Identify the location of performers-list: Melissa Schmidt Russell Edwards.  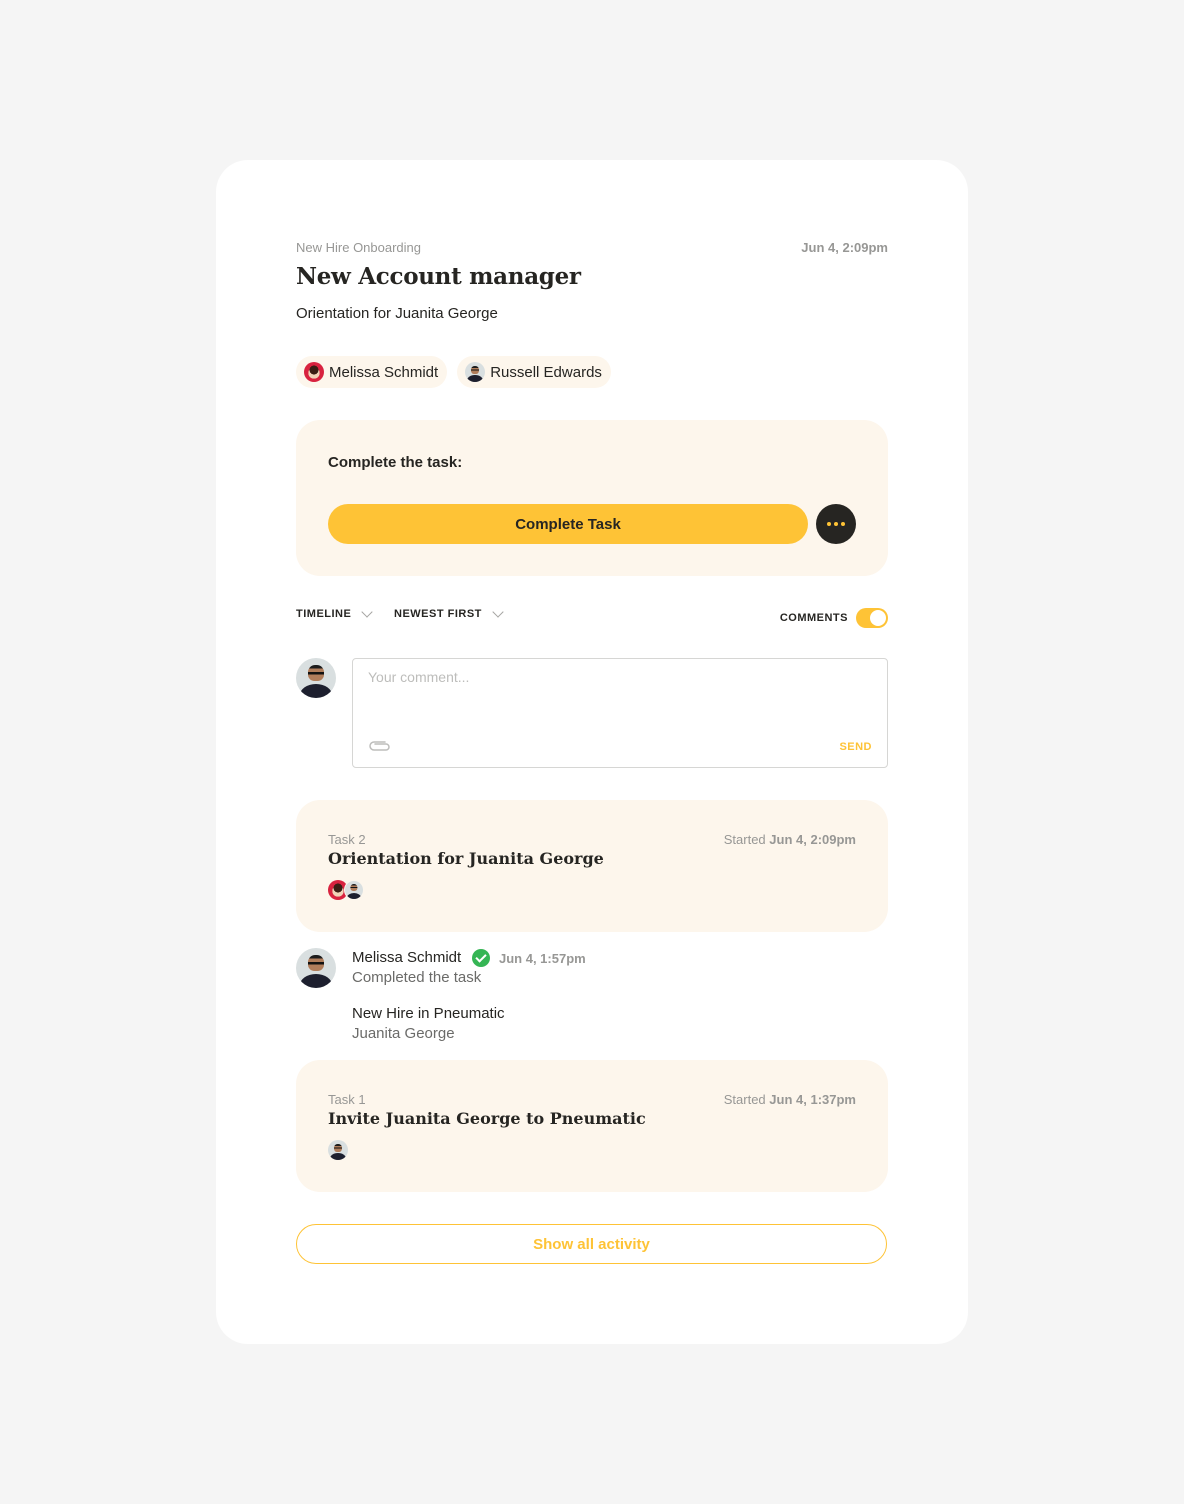
(453, 372).